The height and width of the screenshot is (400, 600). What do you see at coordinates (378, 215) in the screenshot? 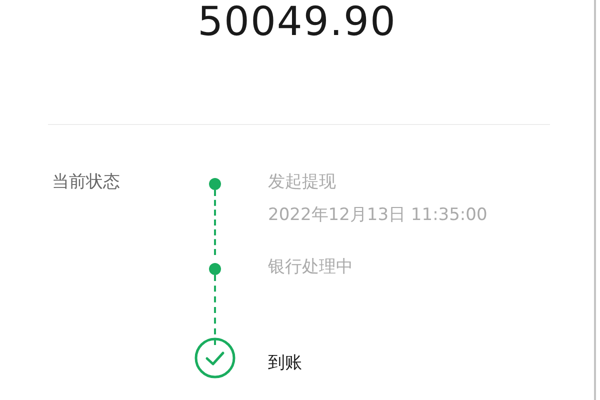
I see `step-time: 2022年12月13日 11:35:00` at bounding box center [378, 215].